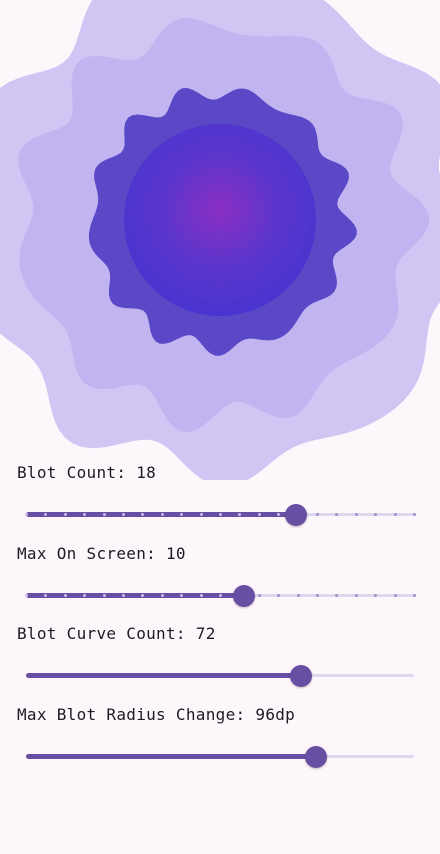 Image resolution: width=440 pixels, height=854 pixels. Describe the element at coordinates (116, 633) in the screenshot. I see `blot-curve-count-label: Blot Curve Count: 72` at that location.